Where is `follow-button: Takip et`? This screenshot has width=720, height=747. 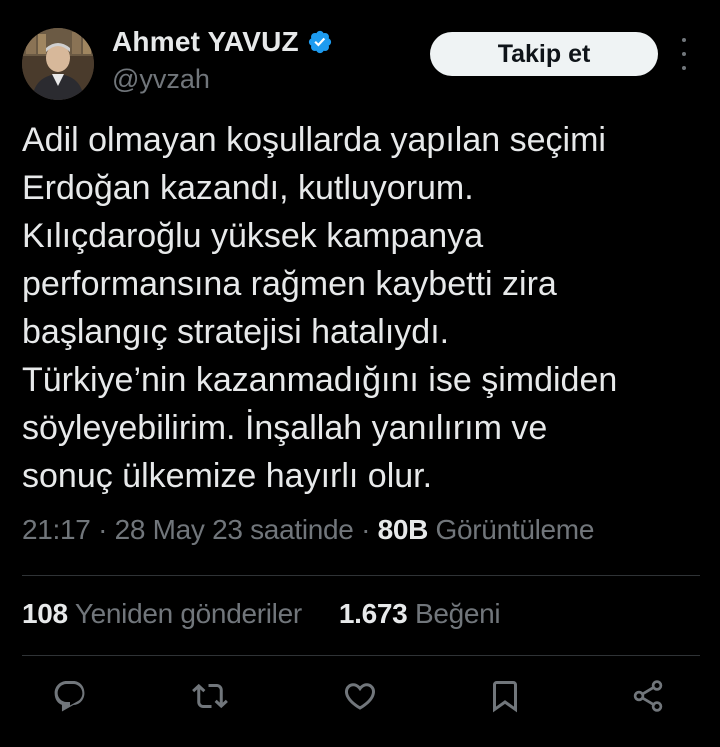 follow-button: Takip et is located at coordinates (544, 54).